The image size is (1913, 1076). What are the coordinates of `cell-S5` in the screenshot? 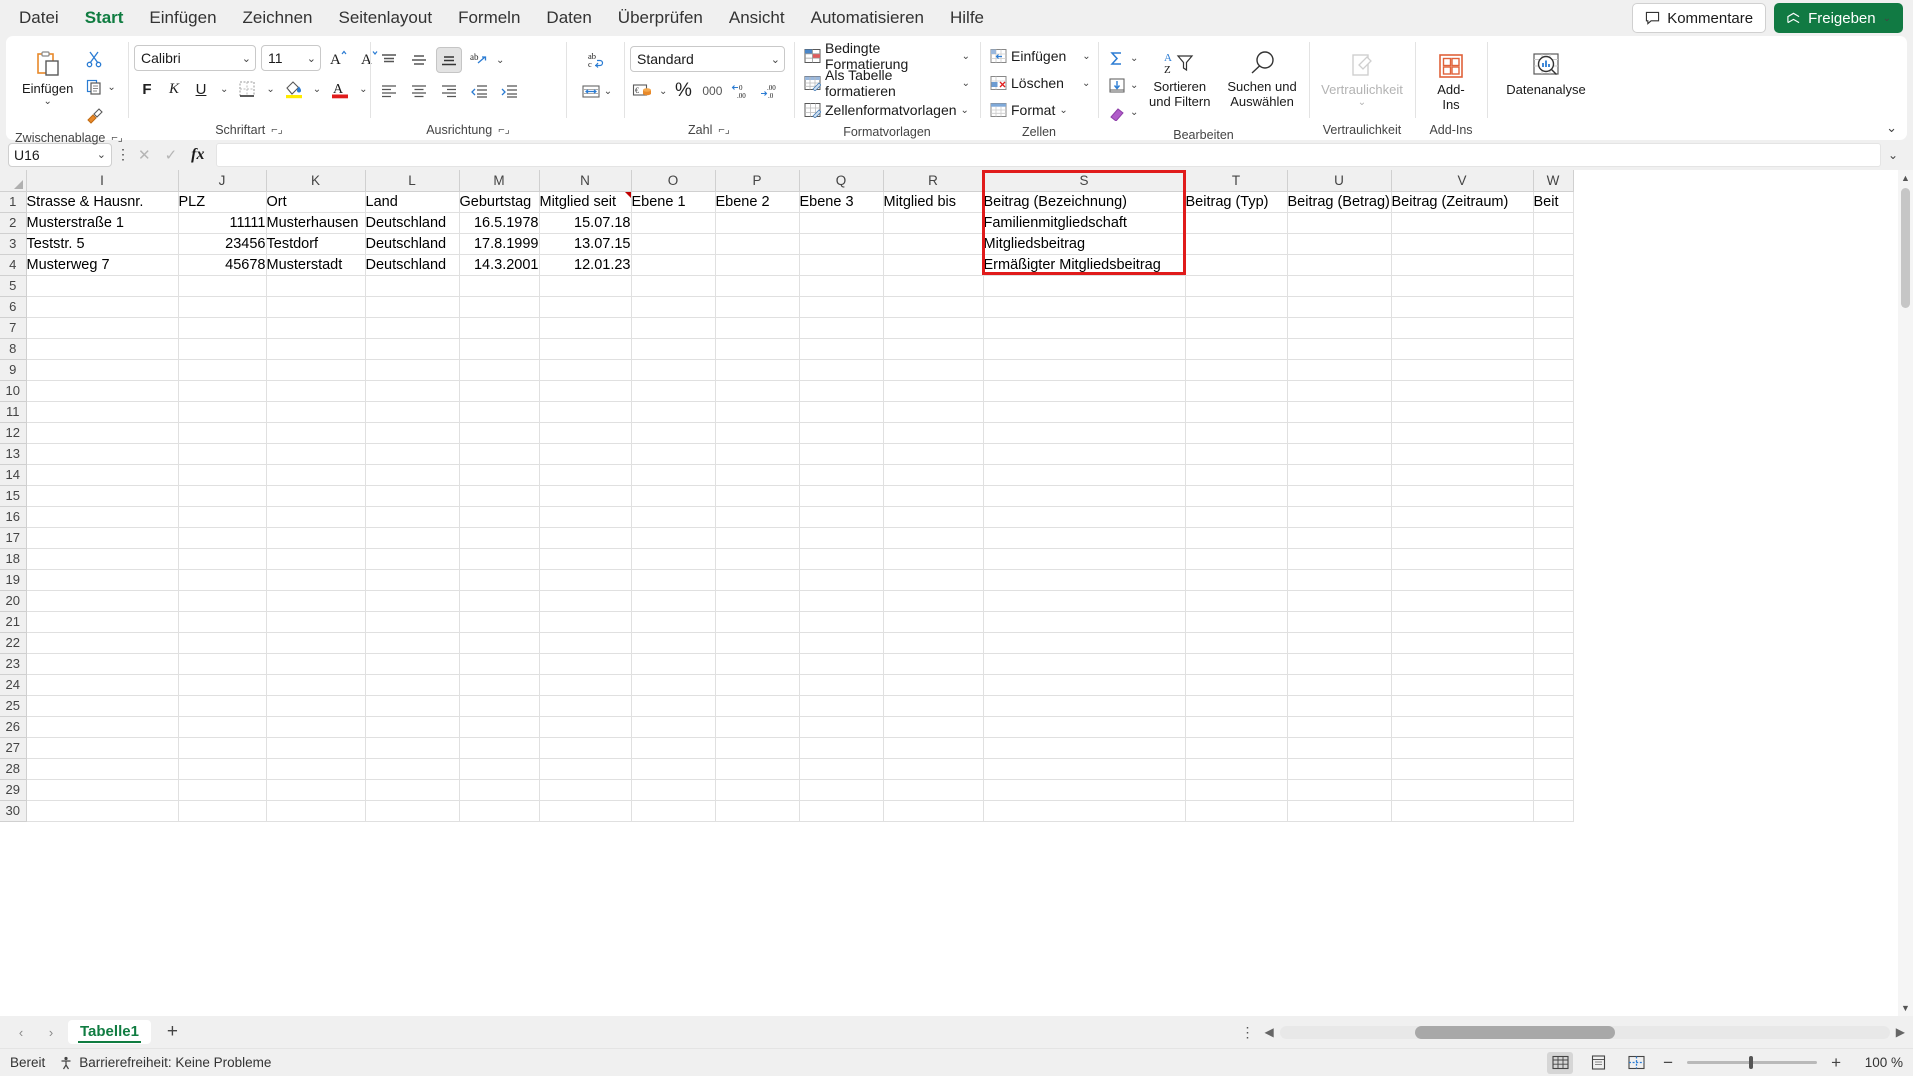 It's located at (1084, 286).